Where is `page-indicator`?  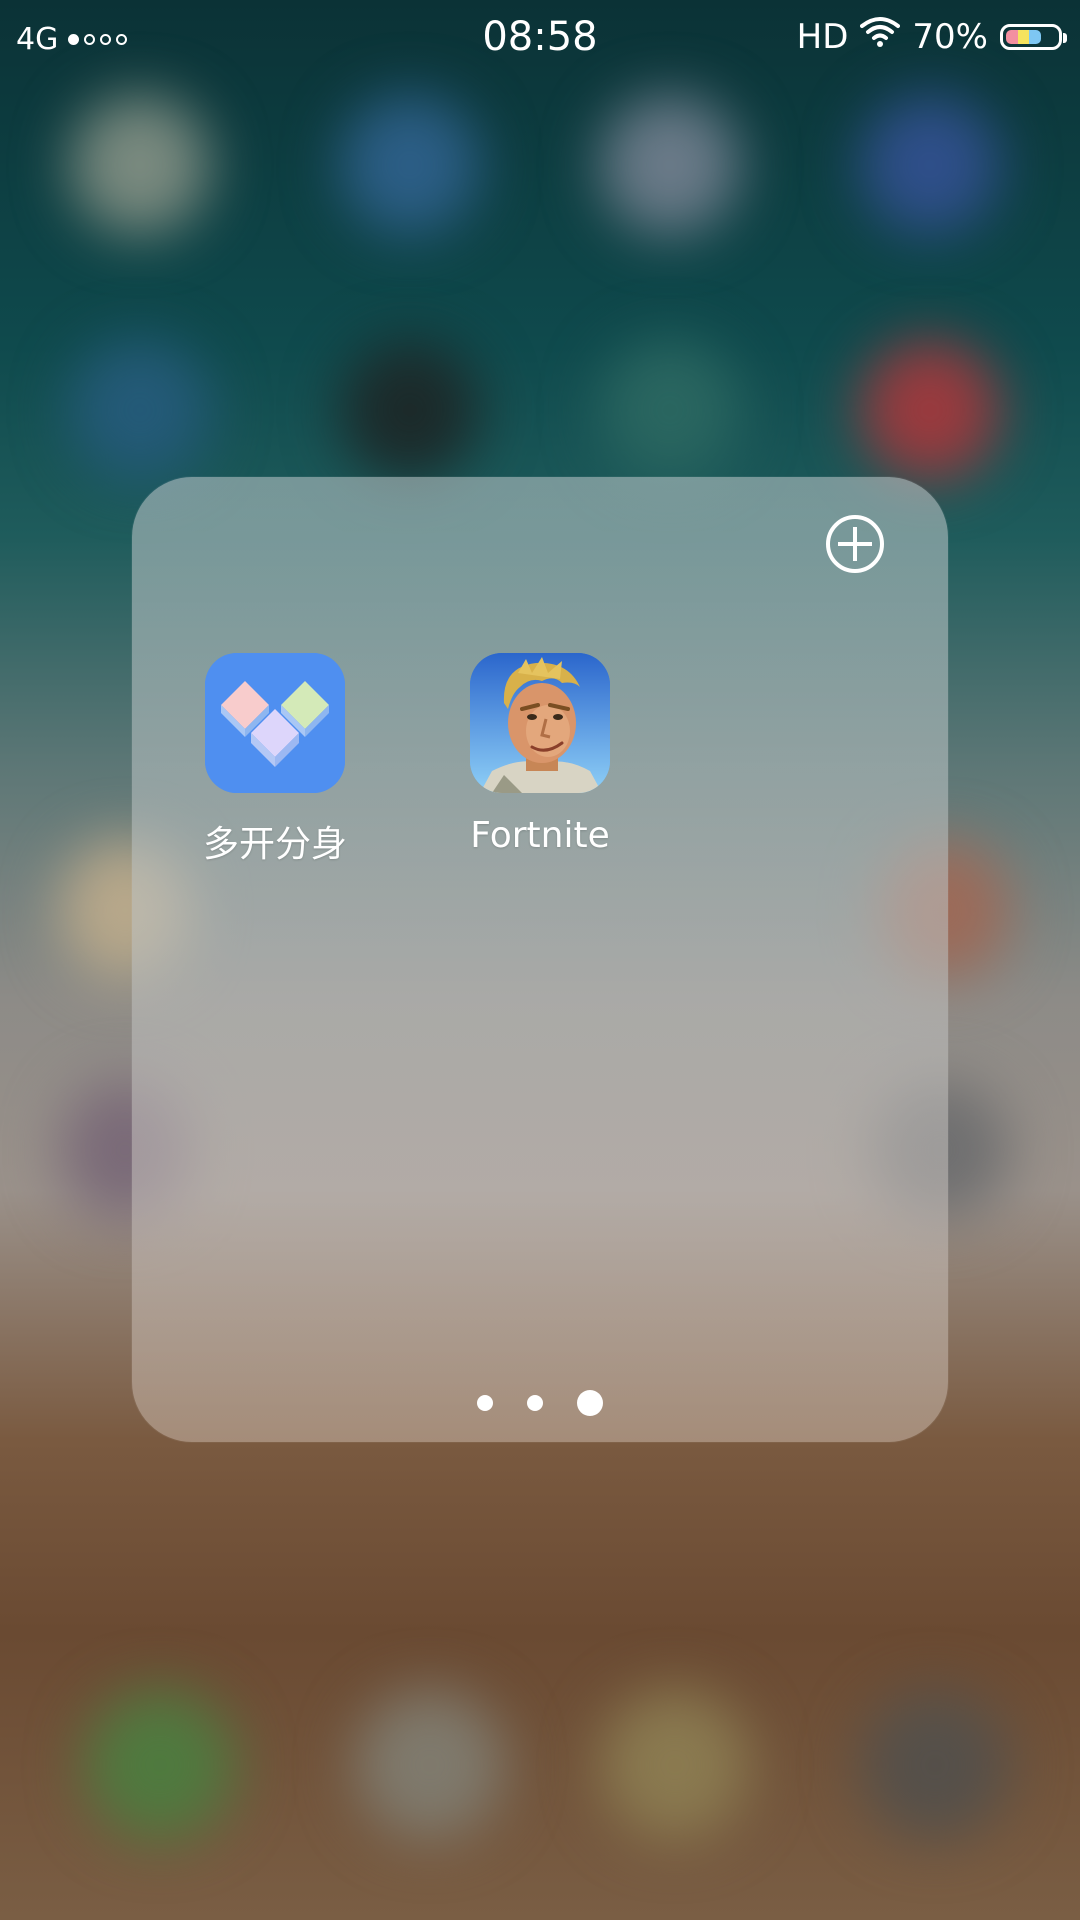 page-indicator is located at coordinates (540, 1403).